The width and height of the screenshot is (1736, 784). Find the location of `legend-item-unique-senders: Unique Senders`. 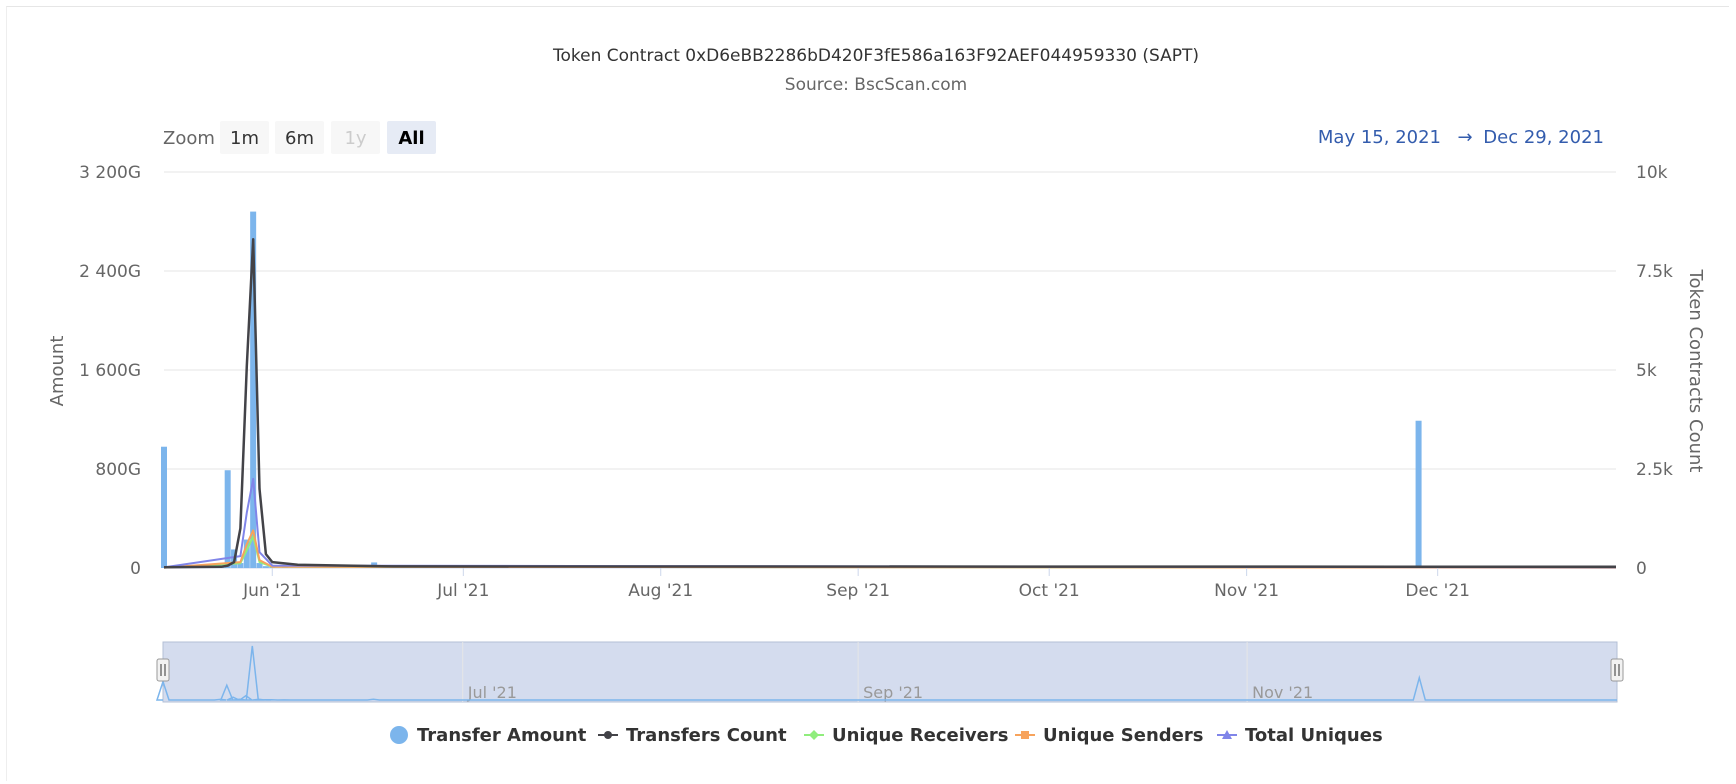

legend-item-unique-senders: Unique Senders is located at coordinates (1109, 735).